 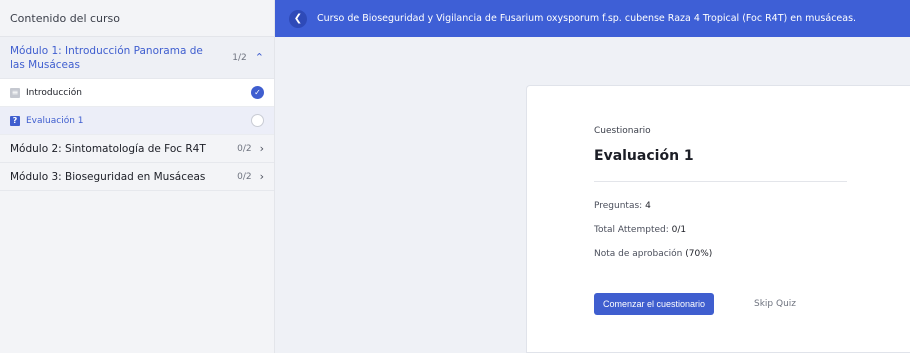 What do you see at coordinates (15, 120) in the screenshot?
I see `quiz-icon: ?` at bounding box center [15, 120].